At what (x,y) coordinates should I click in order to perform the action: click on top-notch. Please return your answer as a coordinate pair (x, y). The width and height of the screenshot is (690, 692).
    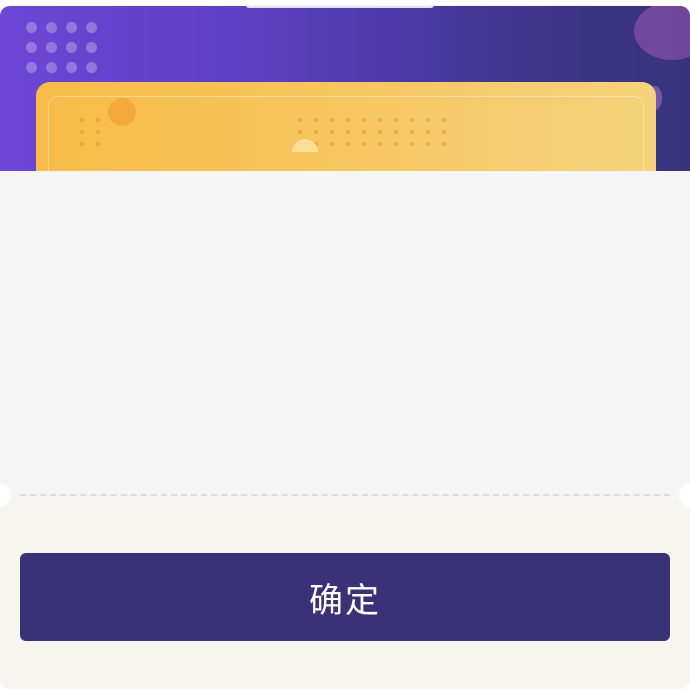
    Looking at the image, I should click on (340, 7).